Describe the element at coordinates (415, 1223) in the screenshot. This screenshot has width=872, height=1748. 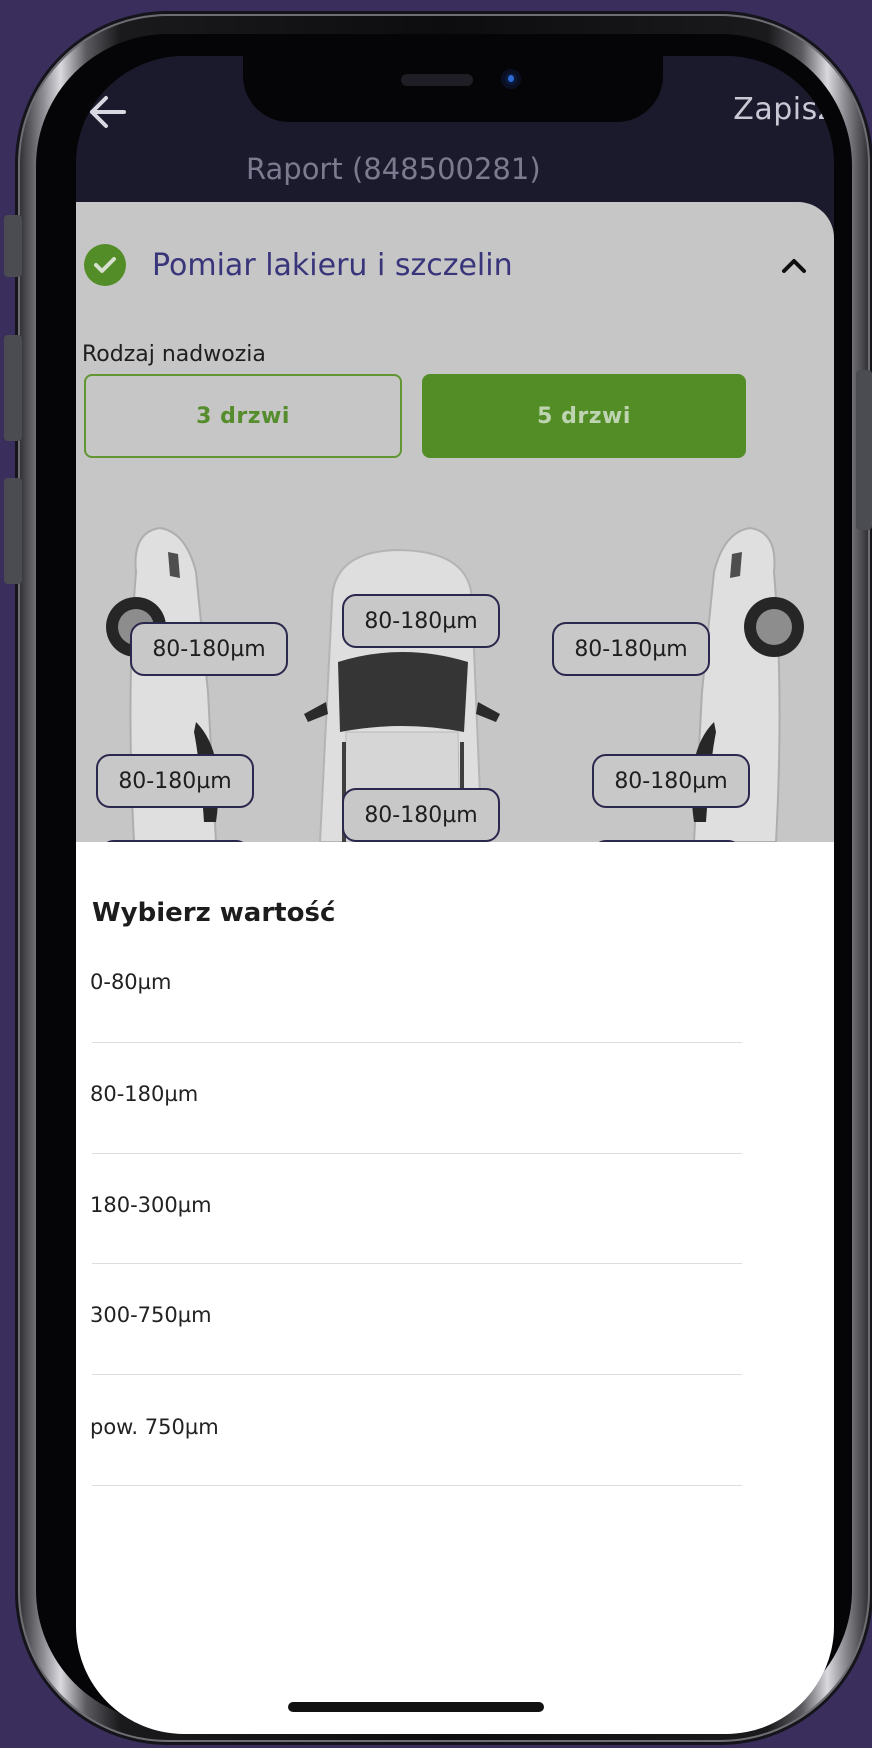
I see `picker-option: 180-300µm` at that location.